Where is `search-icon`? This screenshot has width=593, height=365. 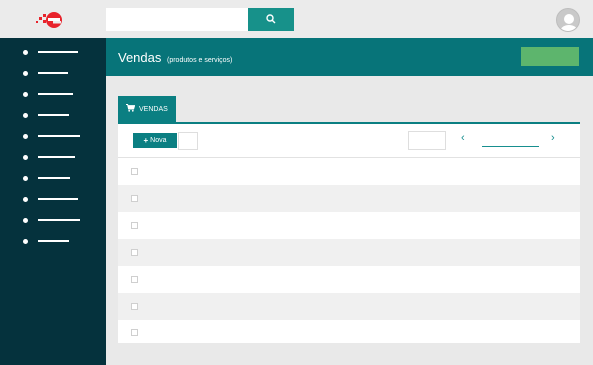
search-icon is located at coordinates (271, 20).